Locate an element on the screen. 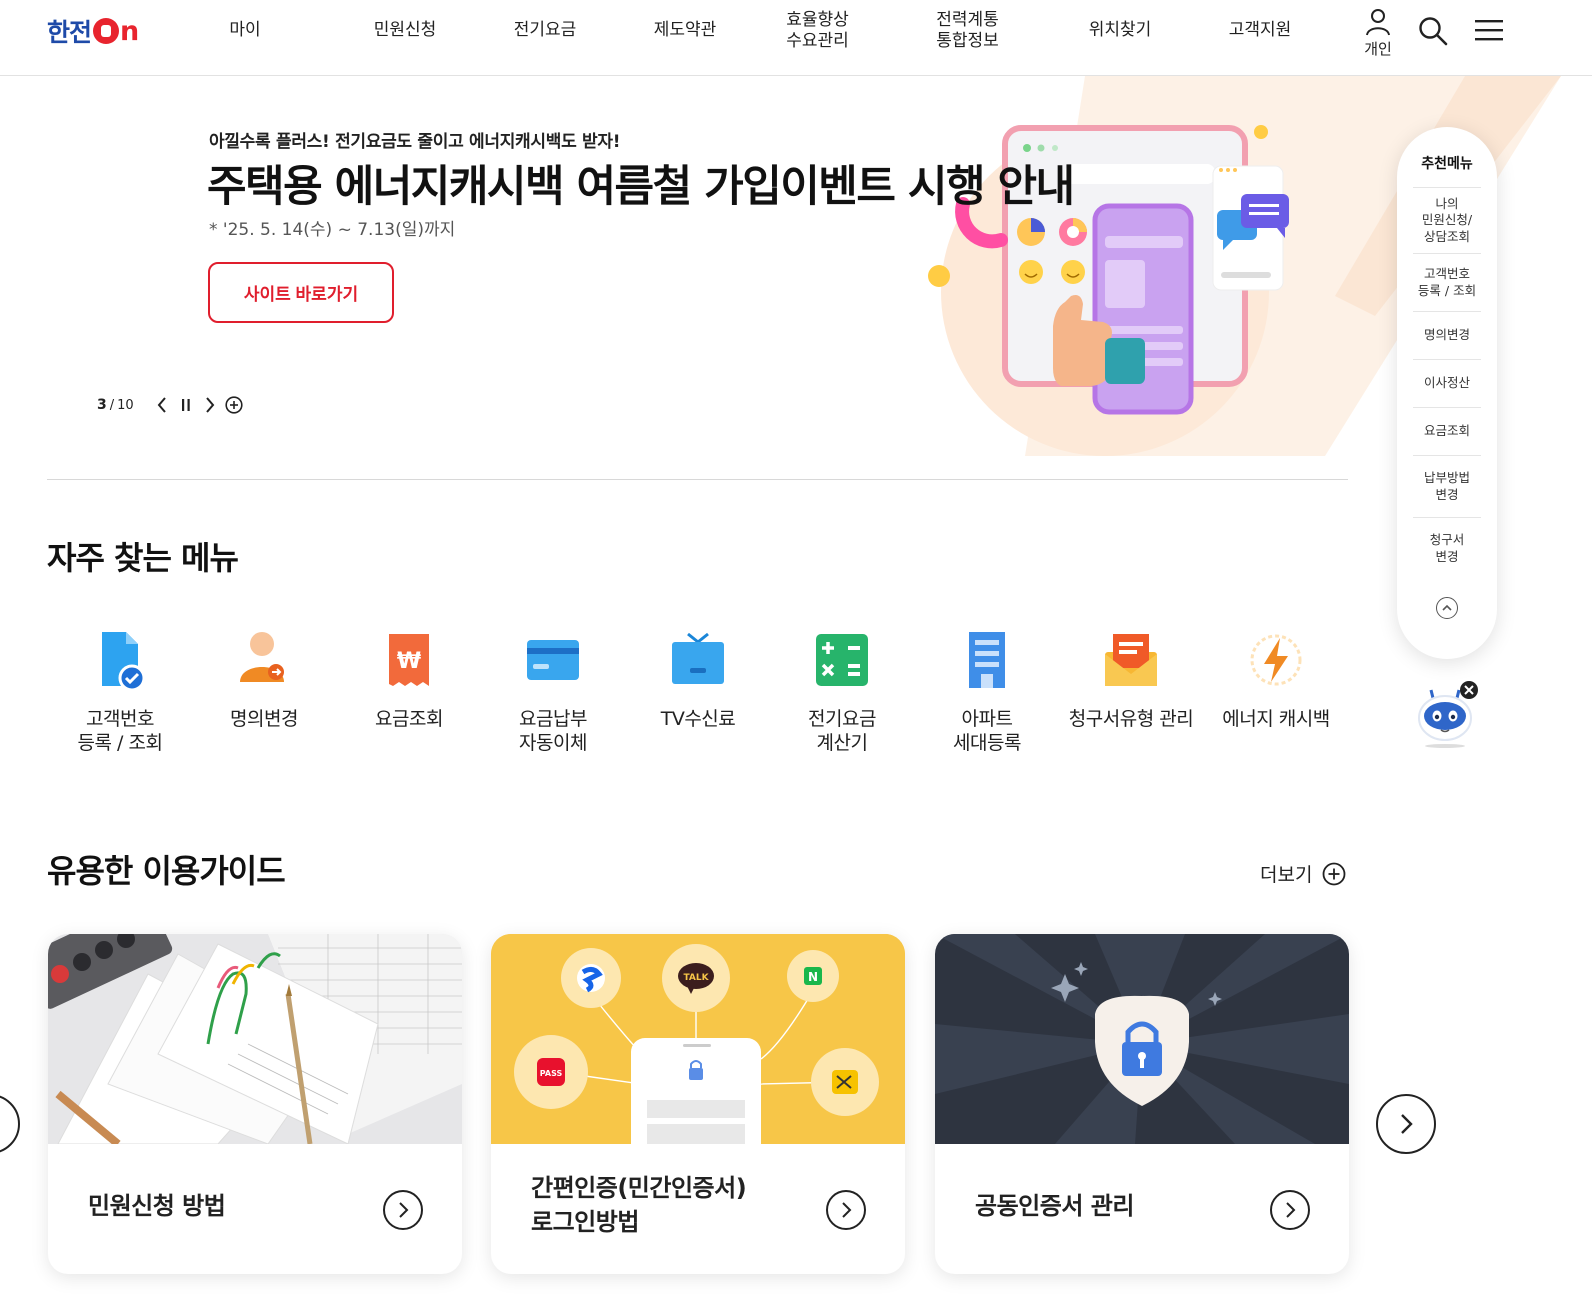  nav-efficiency: 효율향상 수요관리 is located at coordinates (817, 31).